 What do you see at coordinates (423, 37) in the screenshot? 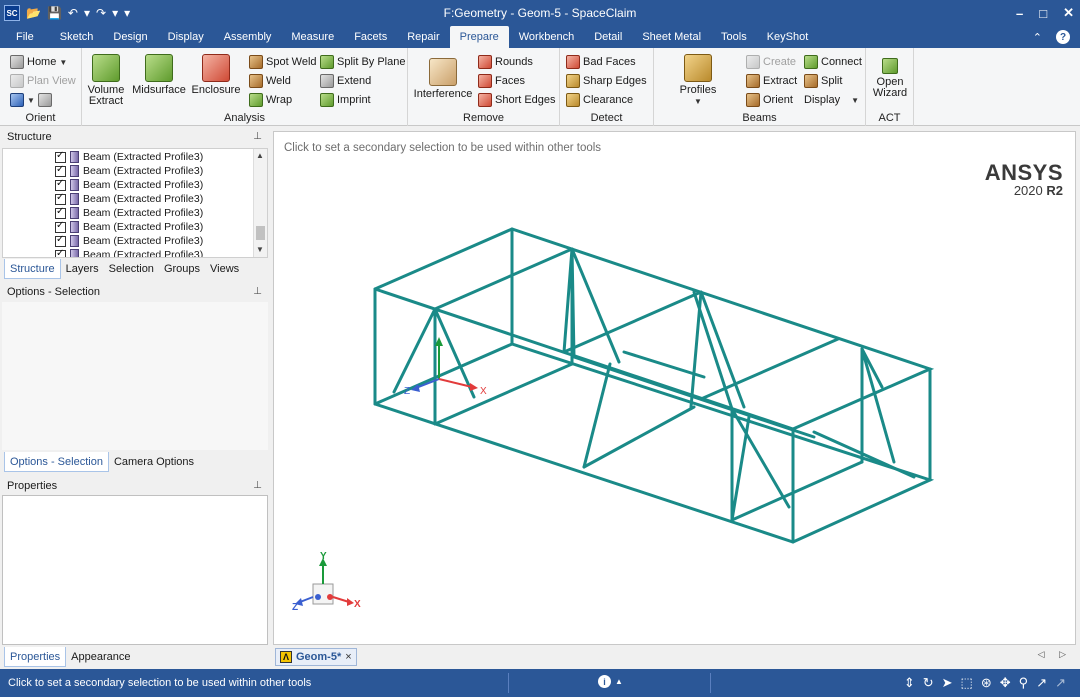
I see `tab-repair: Repair` at bounding box center [423, 37].